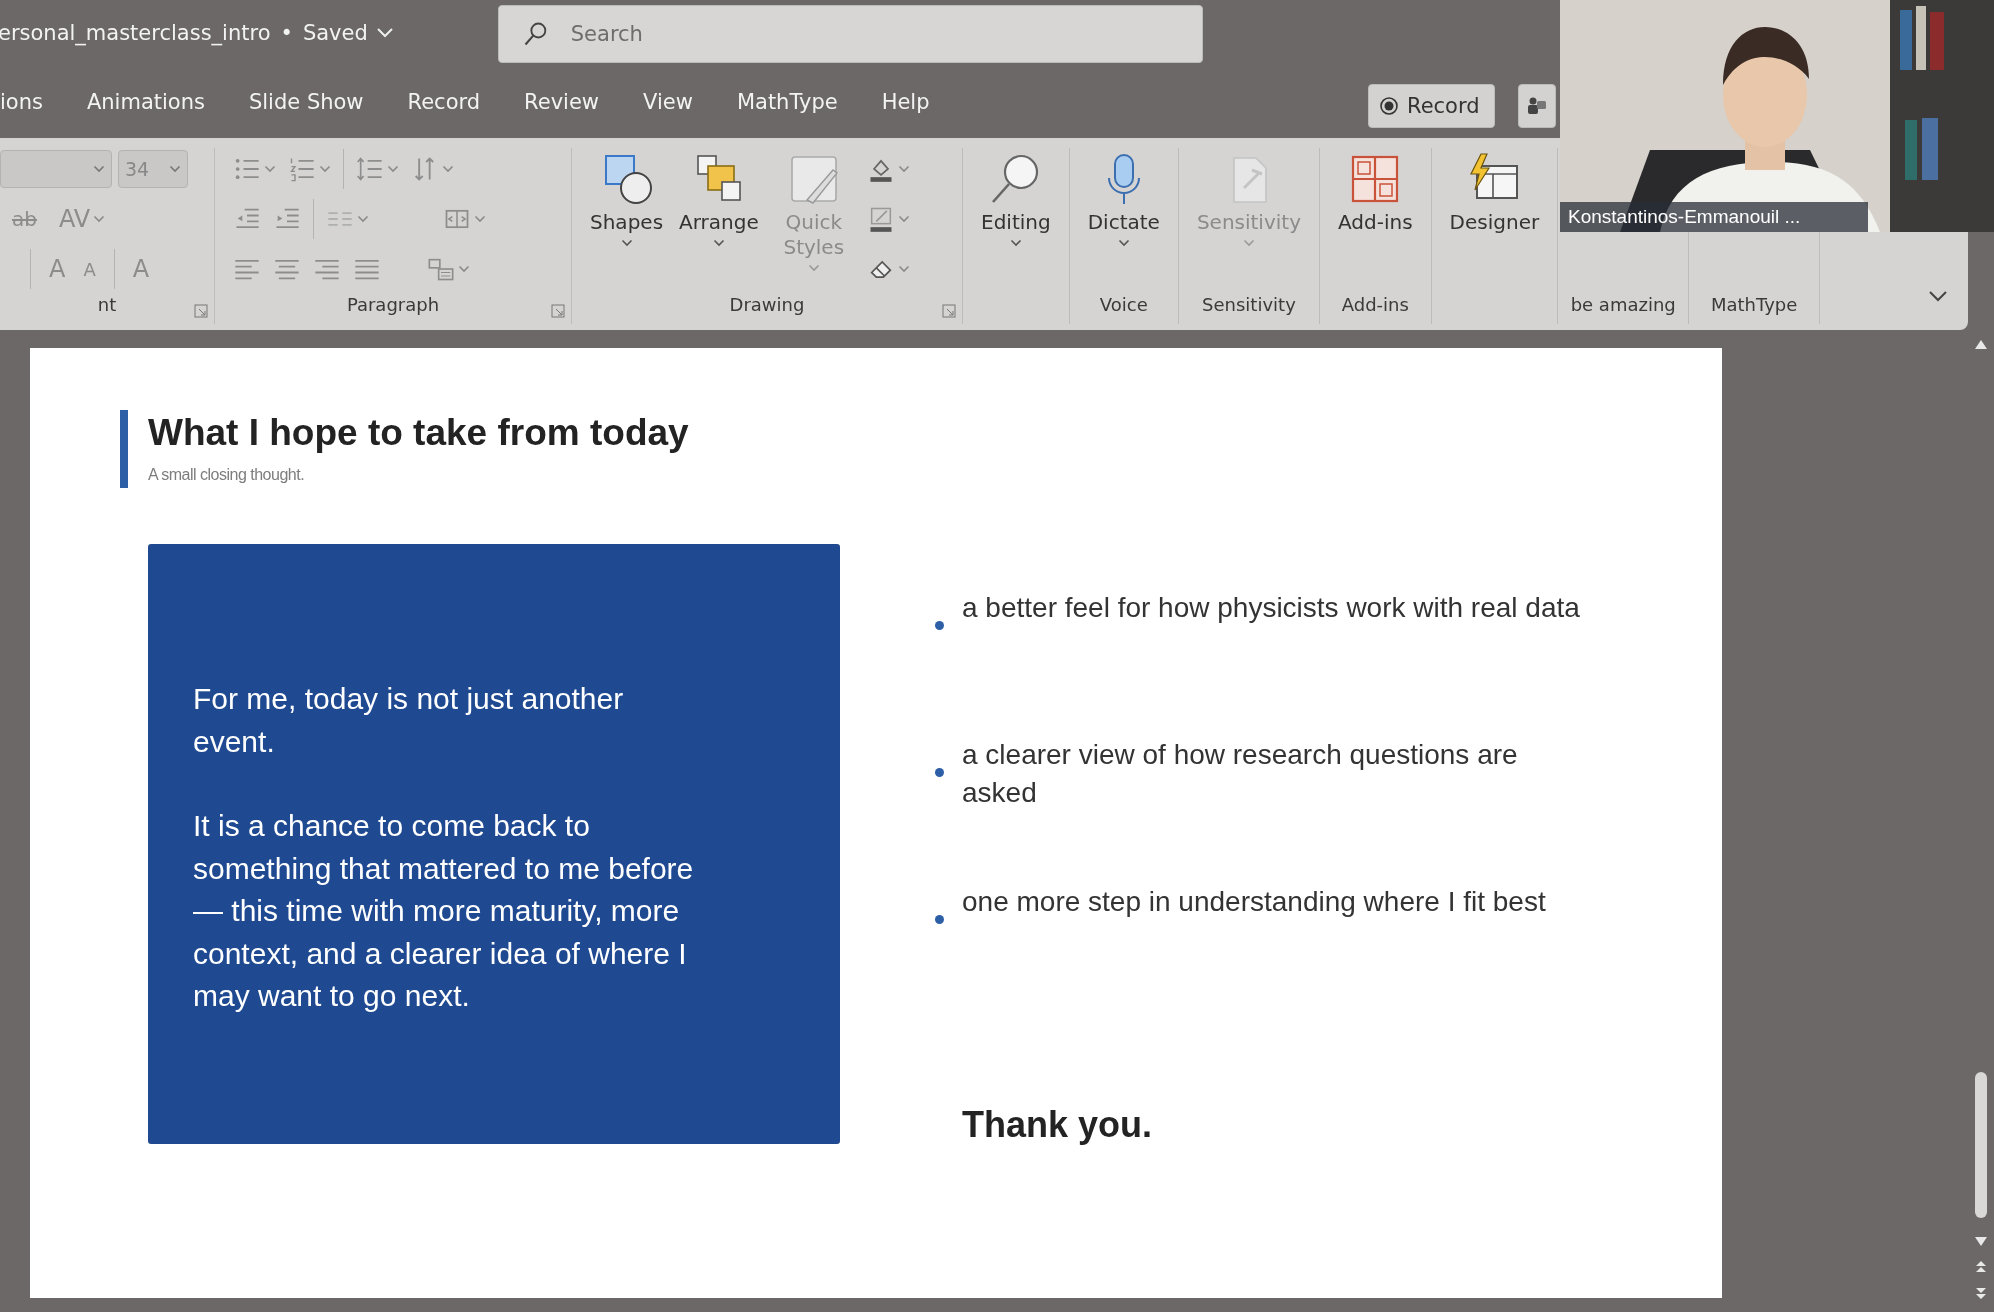  What do you see at coordinates (107, 304) in the screenshot?
I see `group-label: nt` at bounding box center [107, 304].